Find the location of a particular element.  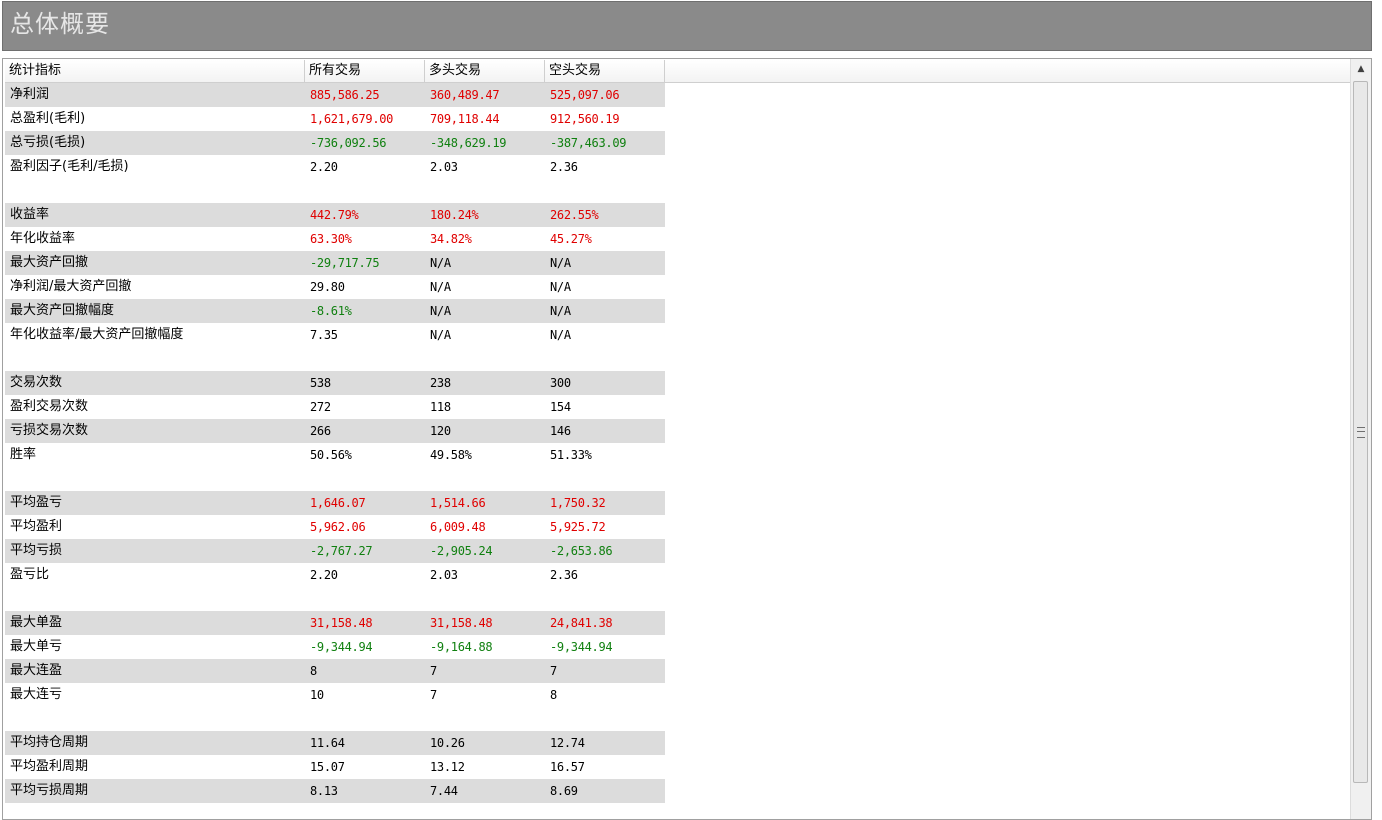

cell-long: -2,905.24 is located at coordinates (485, 551).